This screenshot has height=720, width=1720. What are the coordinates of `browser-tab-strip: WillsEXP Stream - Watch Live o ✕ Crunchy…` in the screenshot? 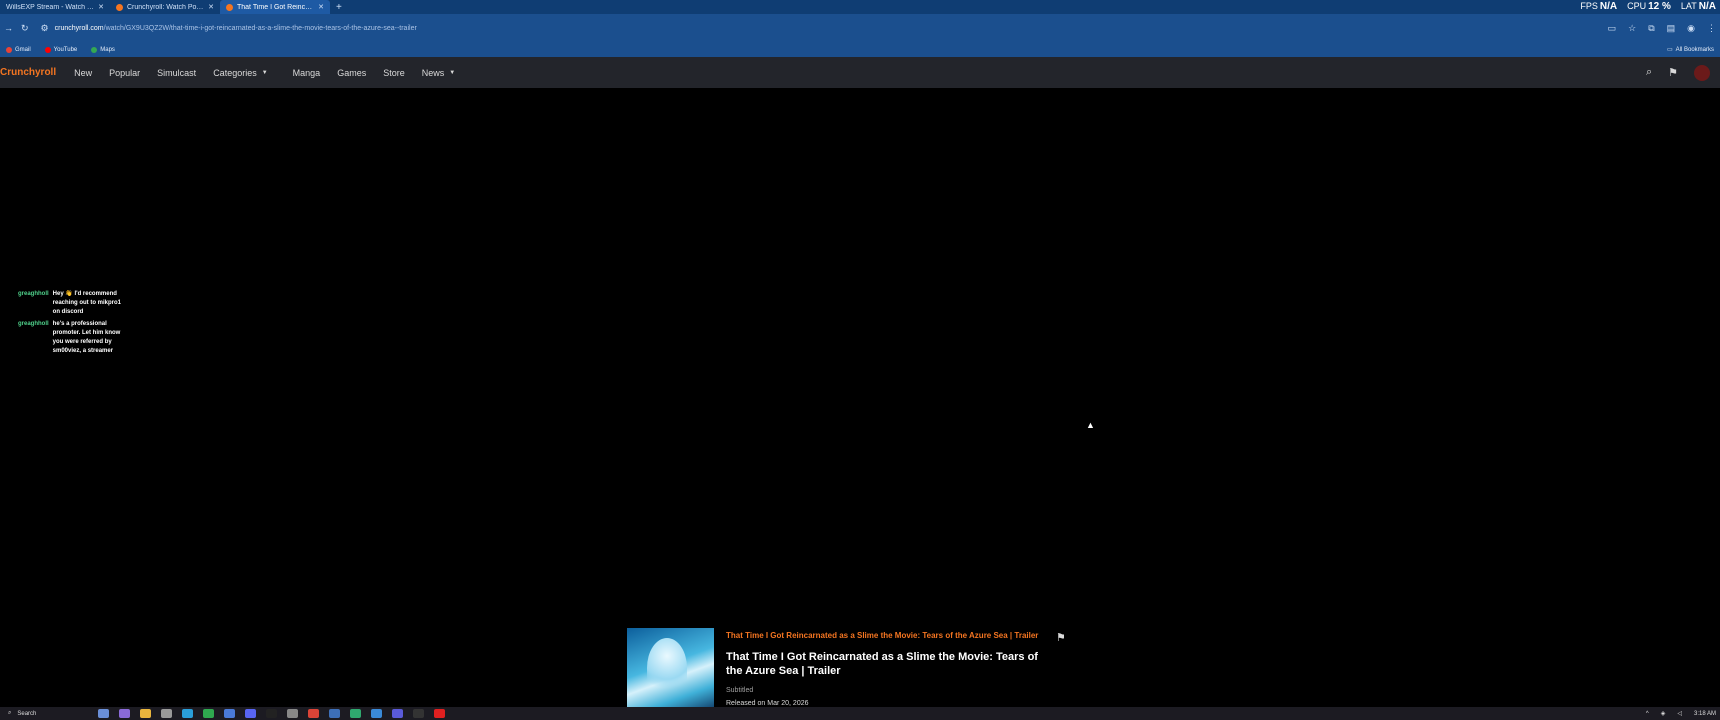 It's located at (860, 7).